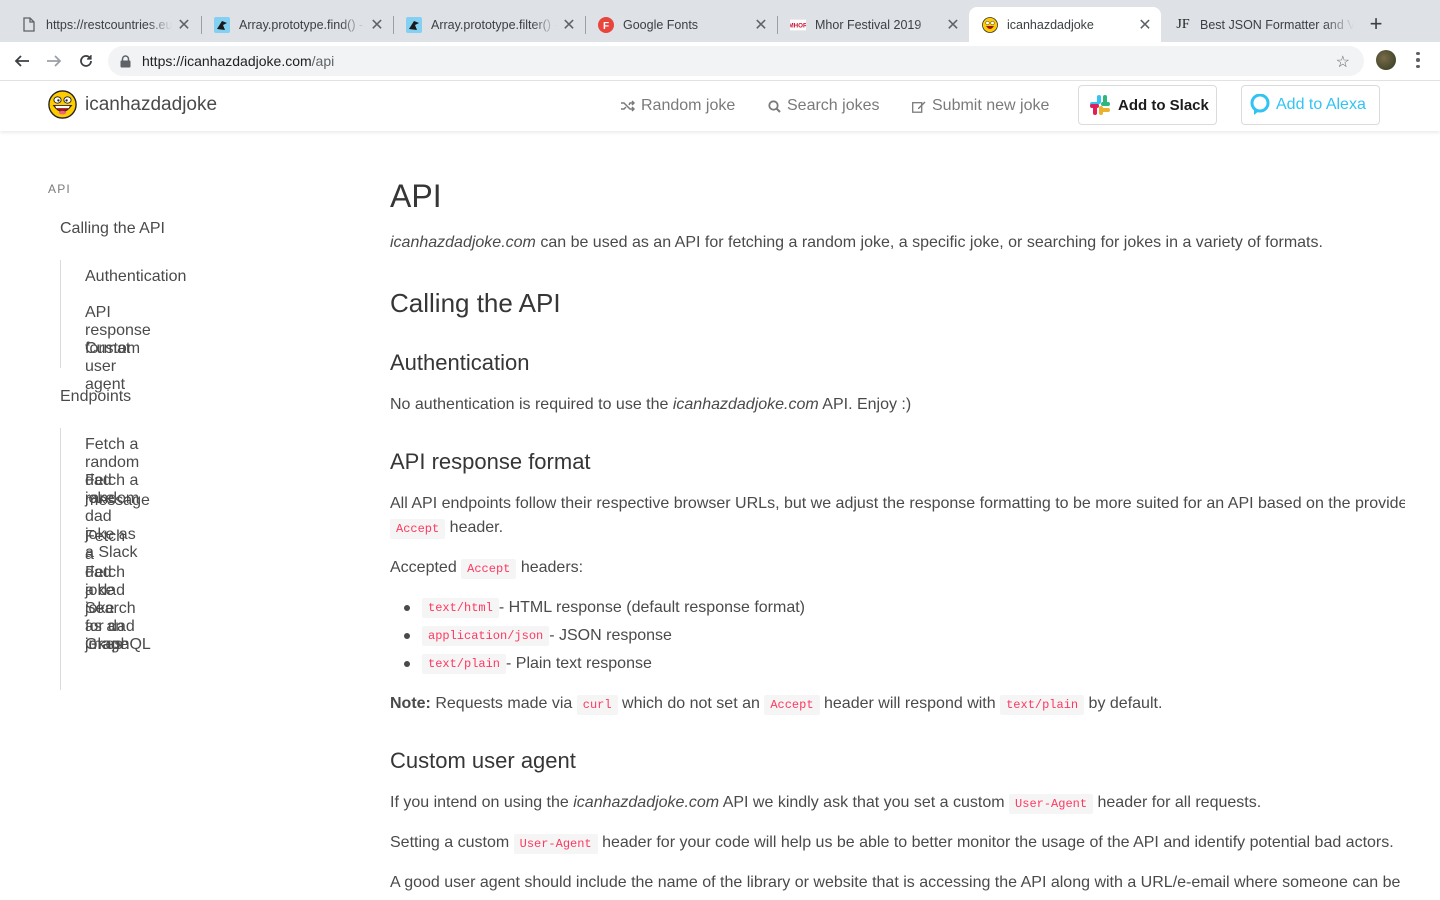 The width and height of the screenshot is (1440, 900). Describe the element at coordinates (1100, 105) in the screenshot. I see `slack-icon` at that location.